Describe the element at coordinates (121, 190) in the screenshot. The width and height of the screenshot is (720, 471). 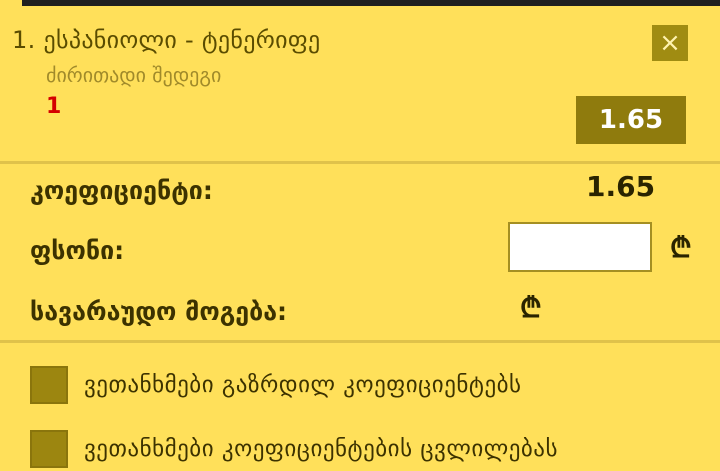
I see `coefficient-label: კოეფიციენტი:` at that location.